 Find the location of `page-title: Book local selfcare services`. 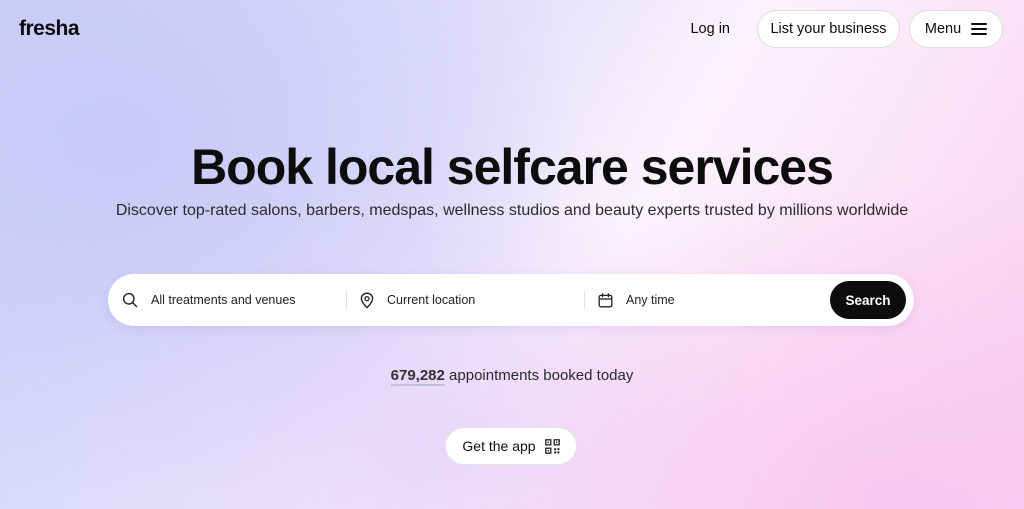

page-title: Book local selfcare services is located at coordinates (512, 167).